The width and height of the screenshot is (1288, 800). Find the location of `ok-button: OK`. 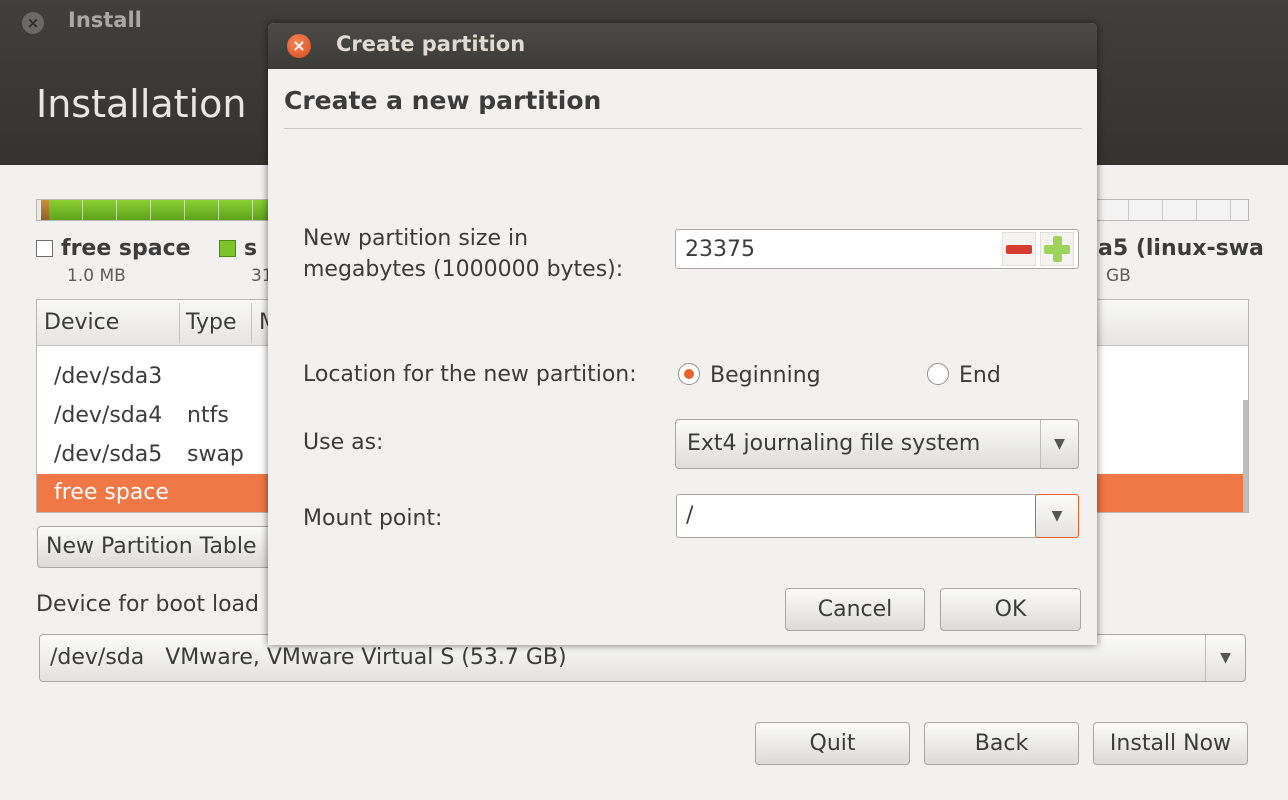

ok-button: OK is located at coordinates (1010, 609).